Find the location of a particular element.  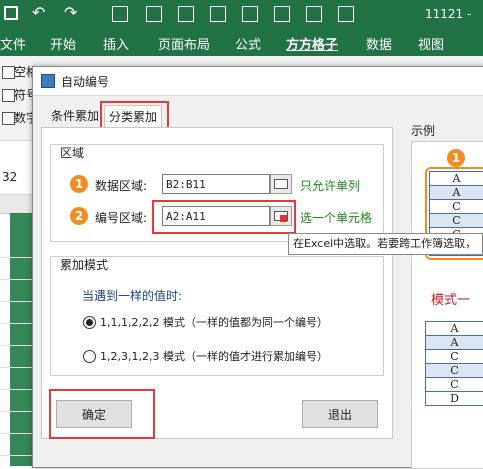

tab-insert: 插入 is located at coordinates (116, 43).